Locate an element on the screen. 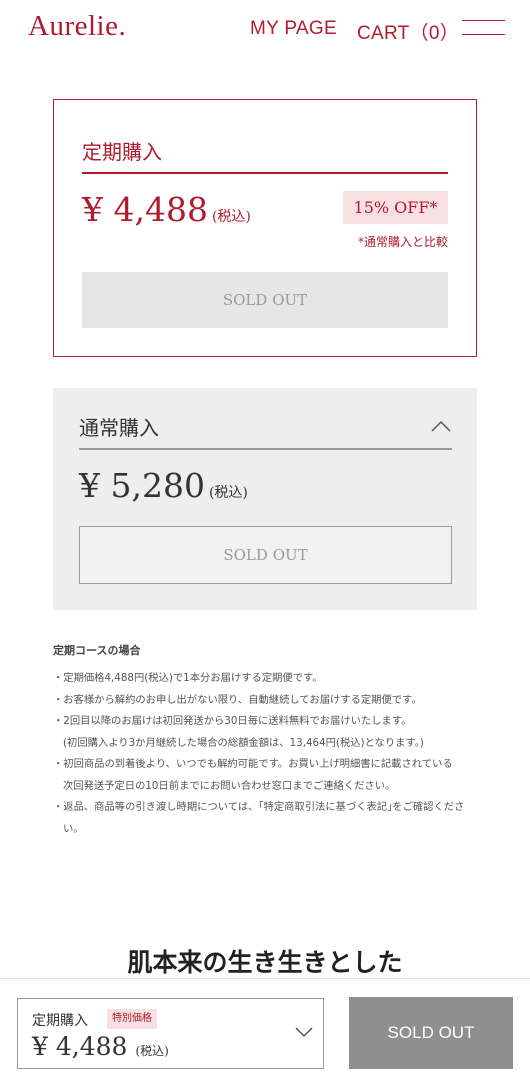 This screenshot has width=530, height=1080. my-page-link: MY PAGE is located at coordinates (293, 29).